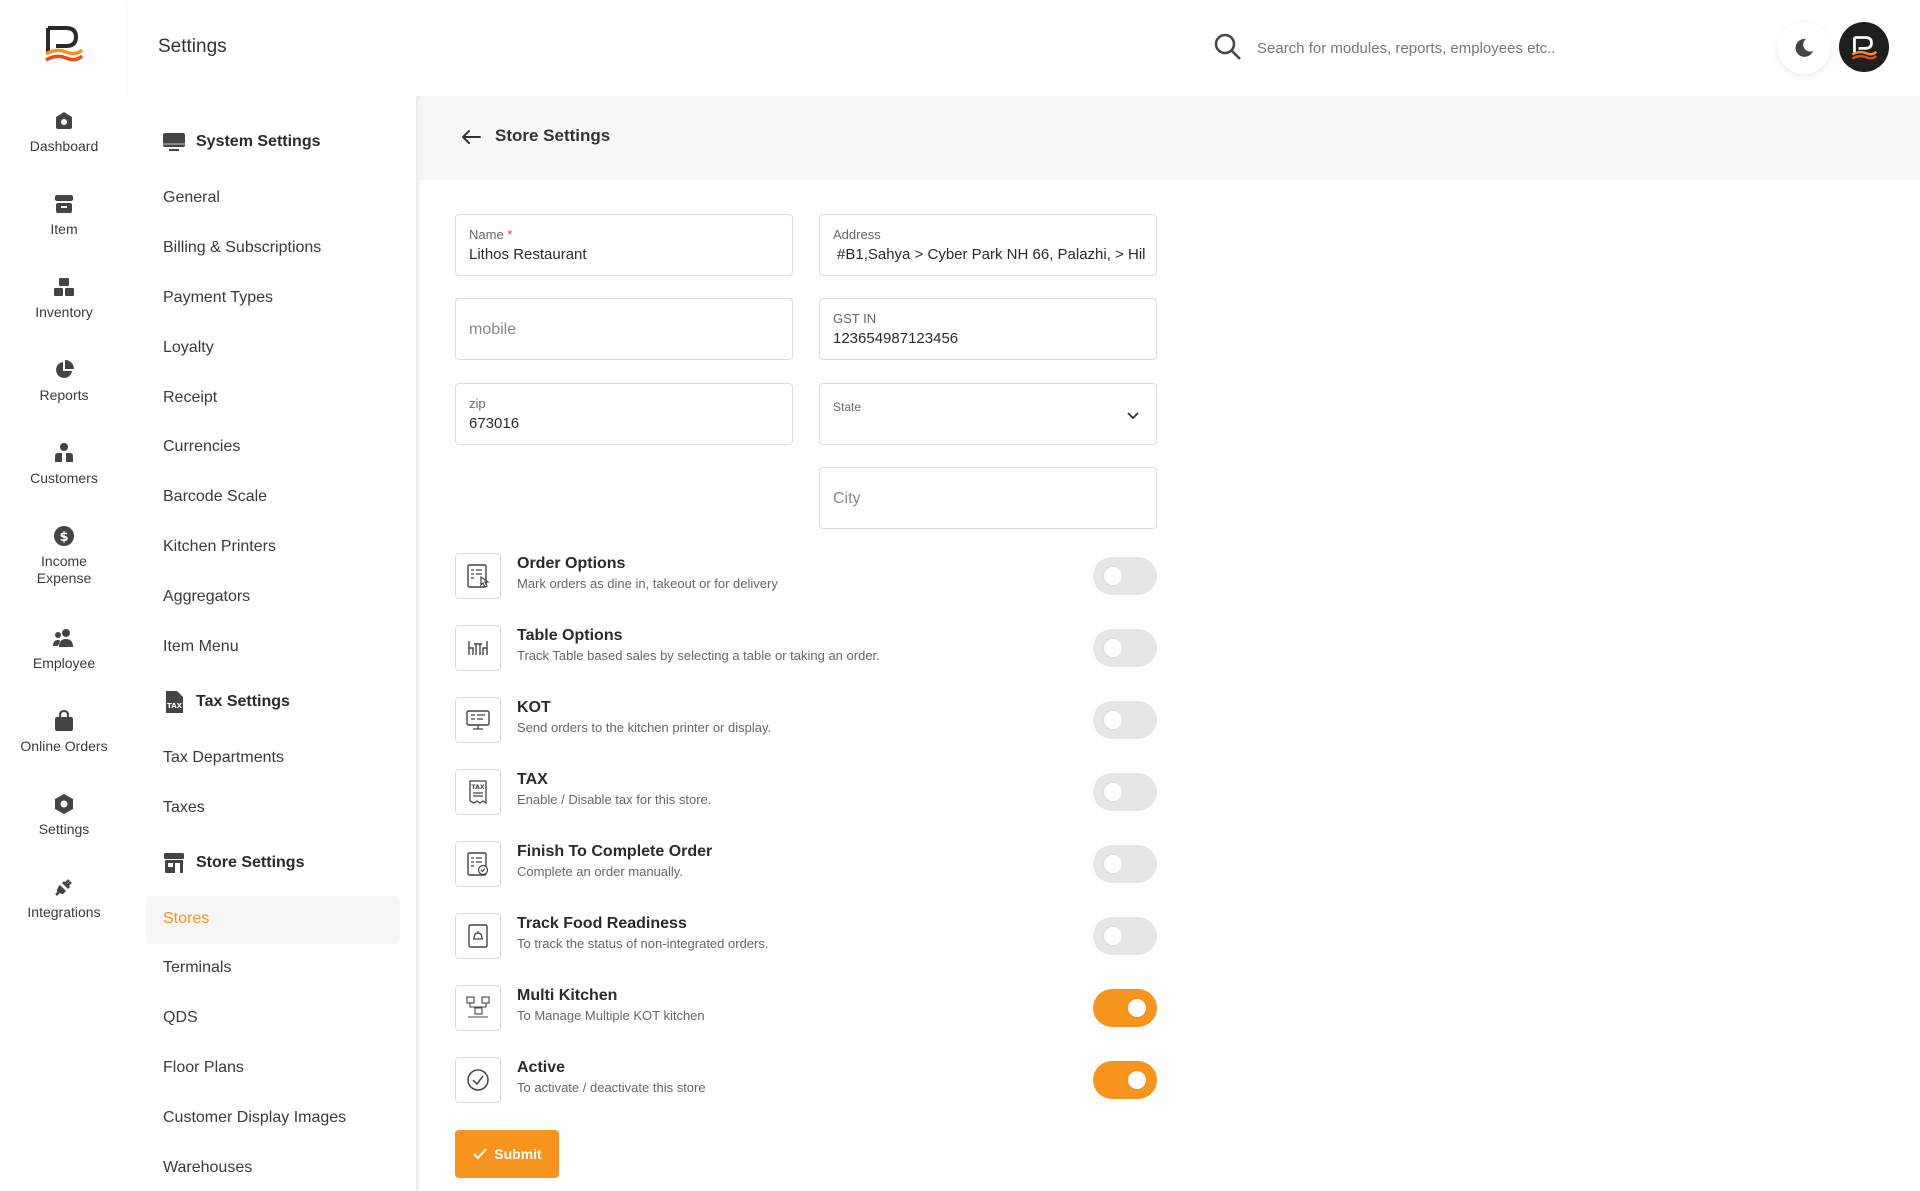 The width and height of the screenshot is (1920, 1191). Describe the element at coordinates (624, 329) in the screenshot. I see `mobile-field: mobile` at that location.